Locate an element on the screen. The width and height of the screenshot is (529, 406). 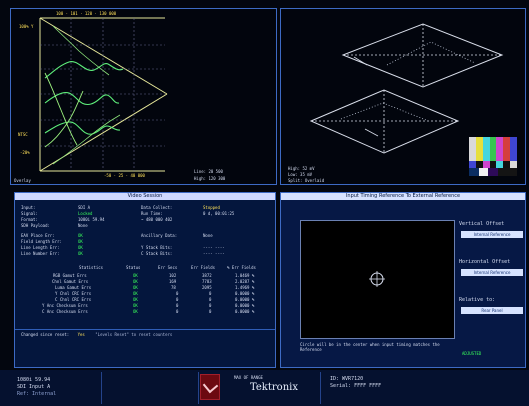
status-field-input: Input: SDI A Data Collect: Stopped is located at coordinates (145, 207).